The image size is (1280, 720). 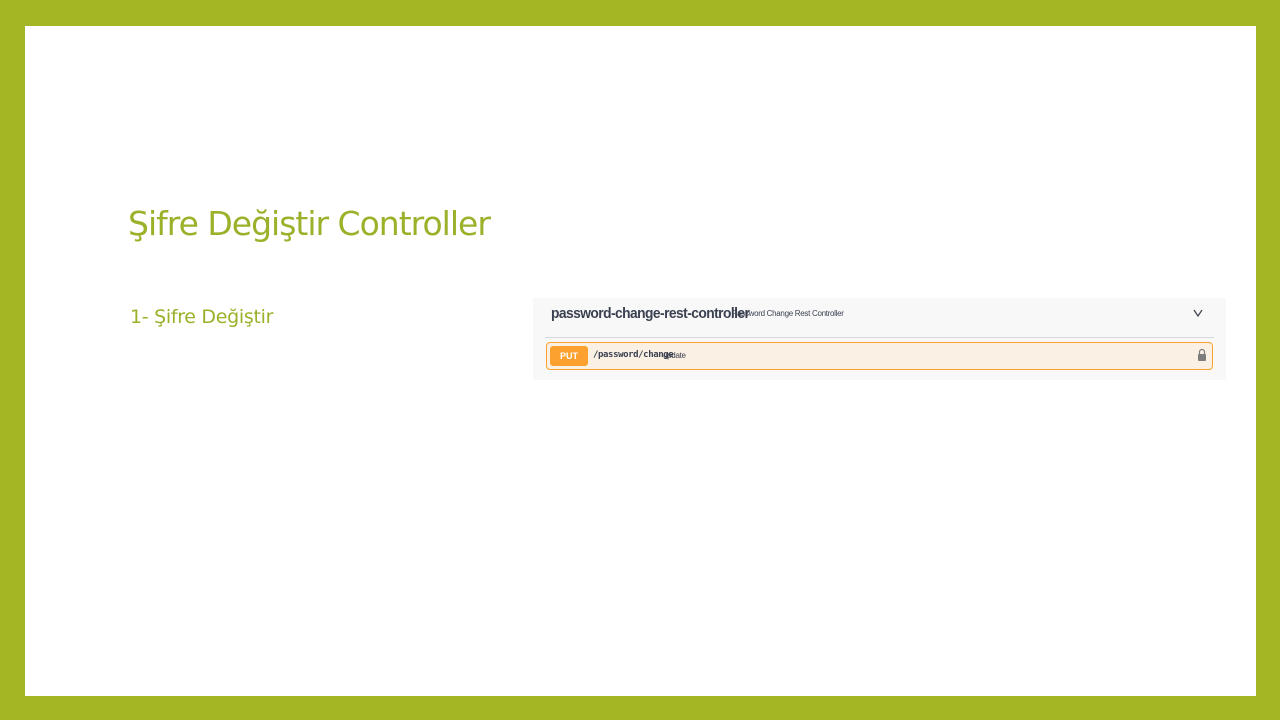 I want to click on chevron-down-icon, so click(x=1198, y=313).